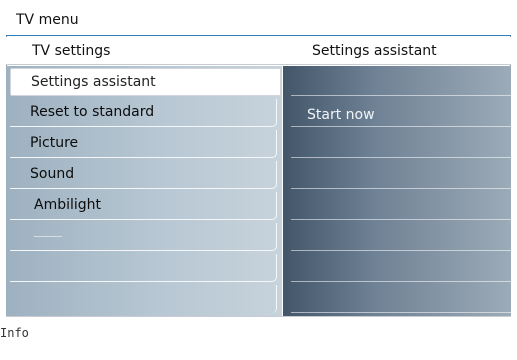  I want to click on menu-item-reset-to-standard: Reset to standard, so click(143, 113).